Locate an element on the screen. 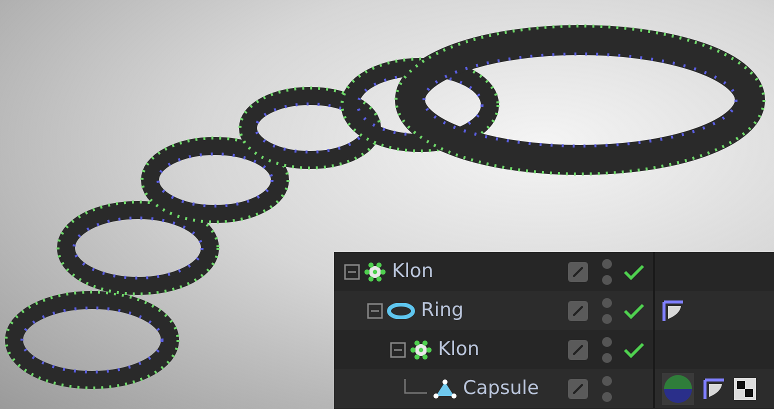  object-name: Capsule is located at coordinates (501, 388).